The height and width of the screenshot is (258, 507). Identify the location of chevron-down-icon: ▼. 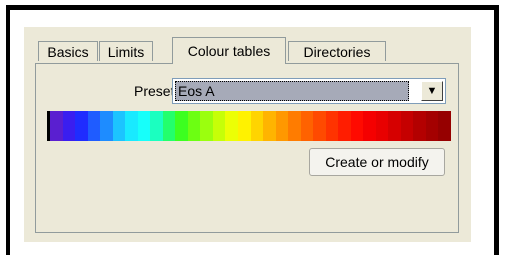
(432, 91).